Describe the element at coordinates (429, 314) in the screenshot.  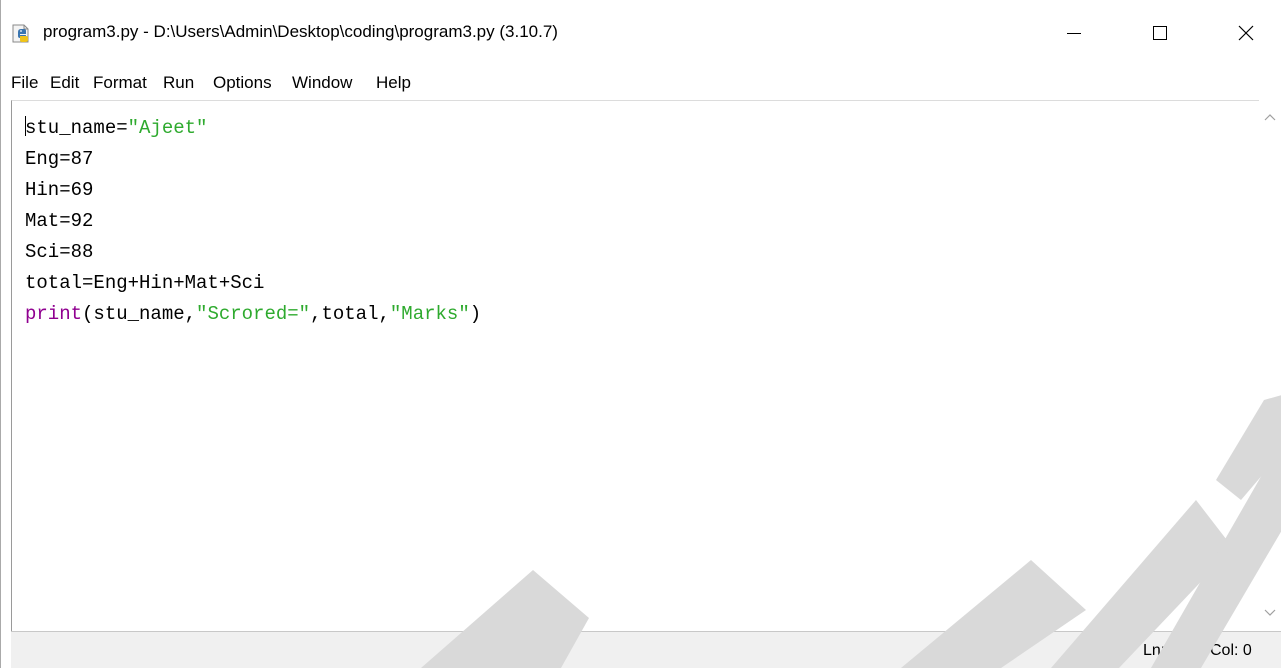
I see `string-token: "Marks"` at that location.